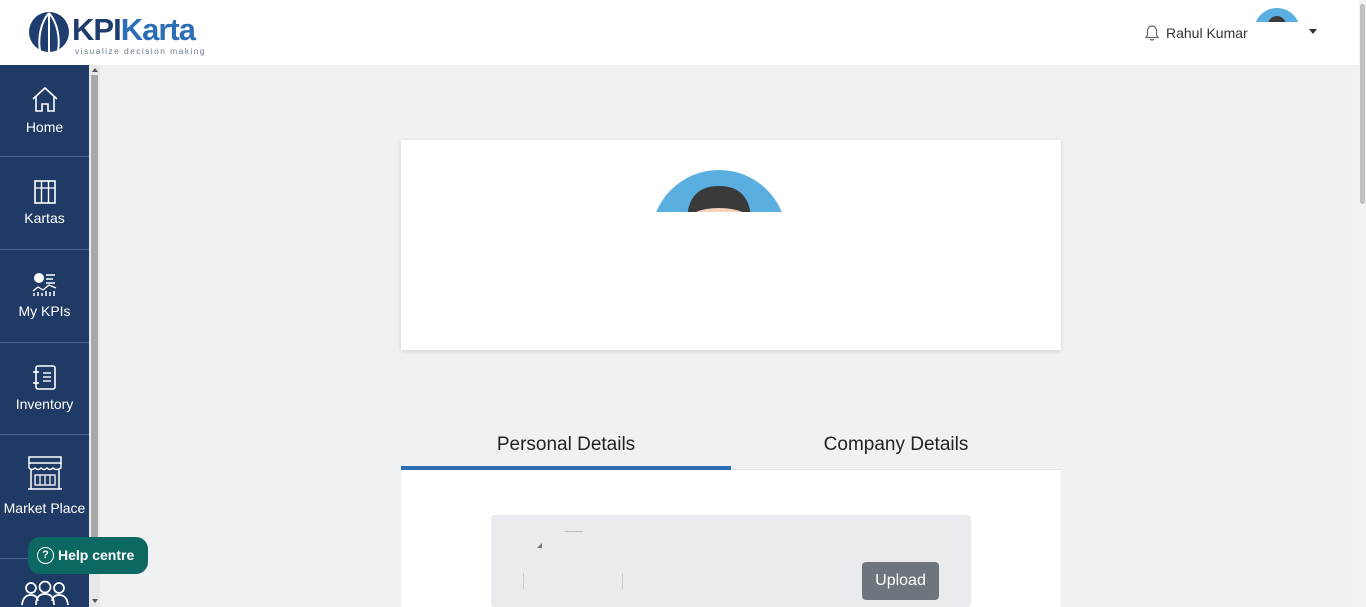 The image size is (1366, 607). I want to click on help-centre-button: ? Help centre, so click(88, 555).